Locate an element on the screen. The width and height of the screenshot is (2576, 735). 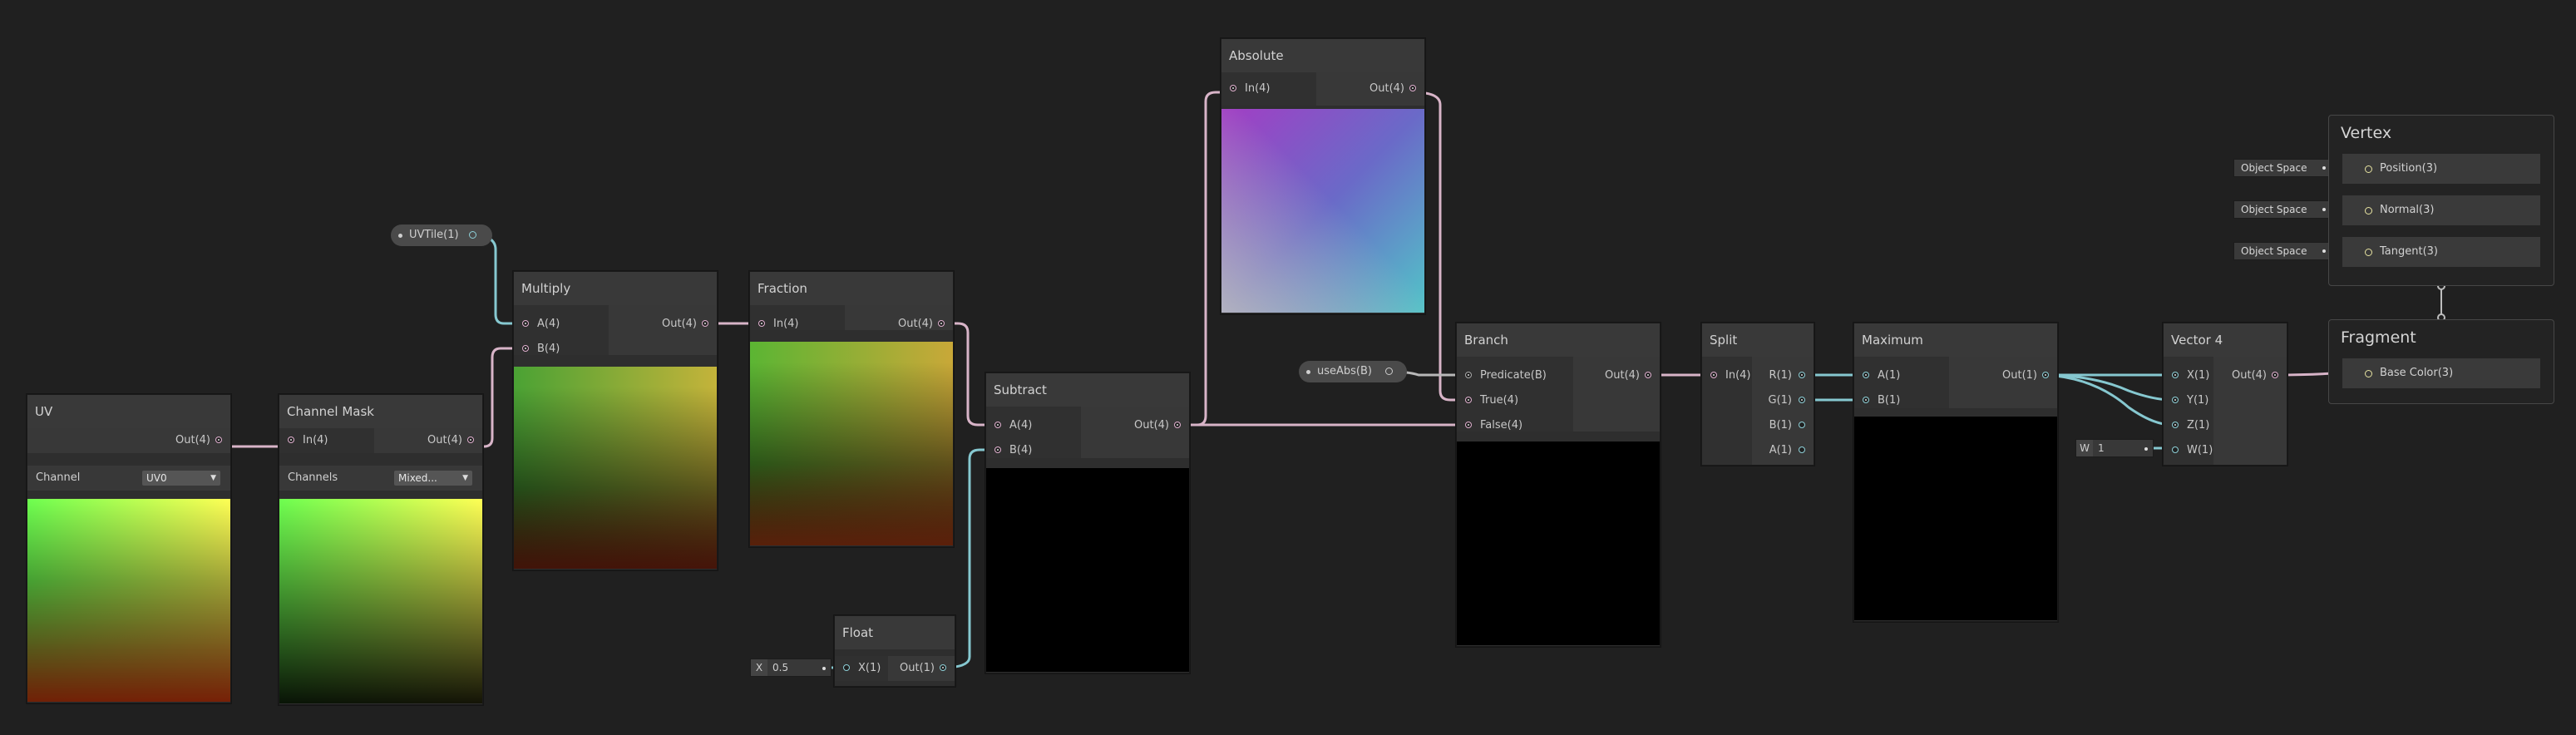
vector4-node: Vector 4 X(1) Y(1) Z(1) W(1) Out(4) is located at coordinates (2225, 394).